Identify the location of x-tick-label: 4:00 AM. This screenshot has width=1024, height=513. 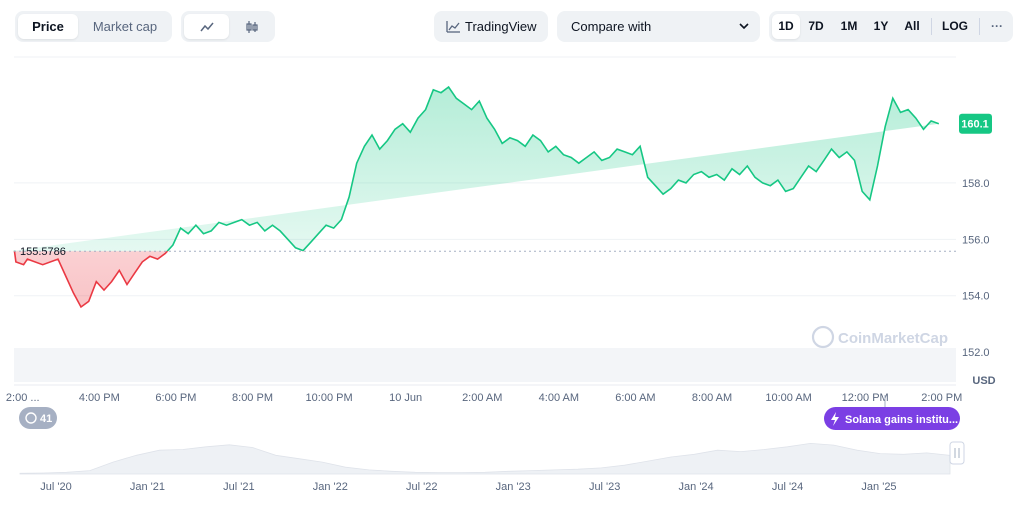
(559, 398).